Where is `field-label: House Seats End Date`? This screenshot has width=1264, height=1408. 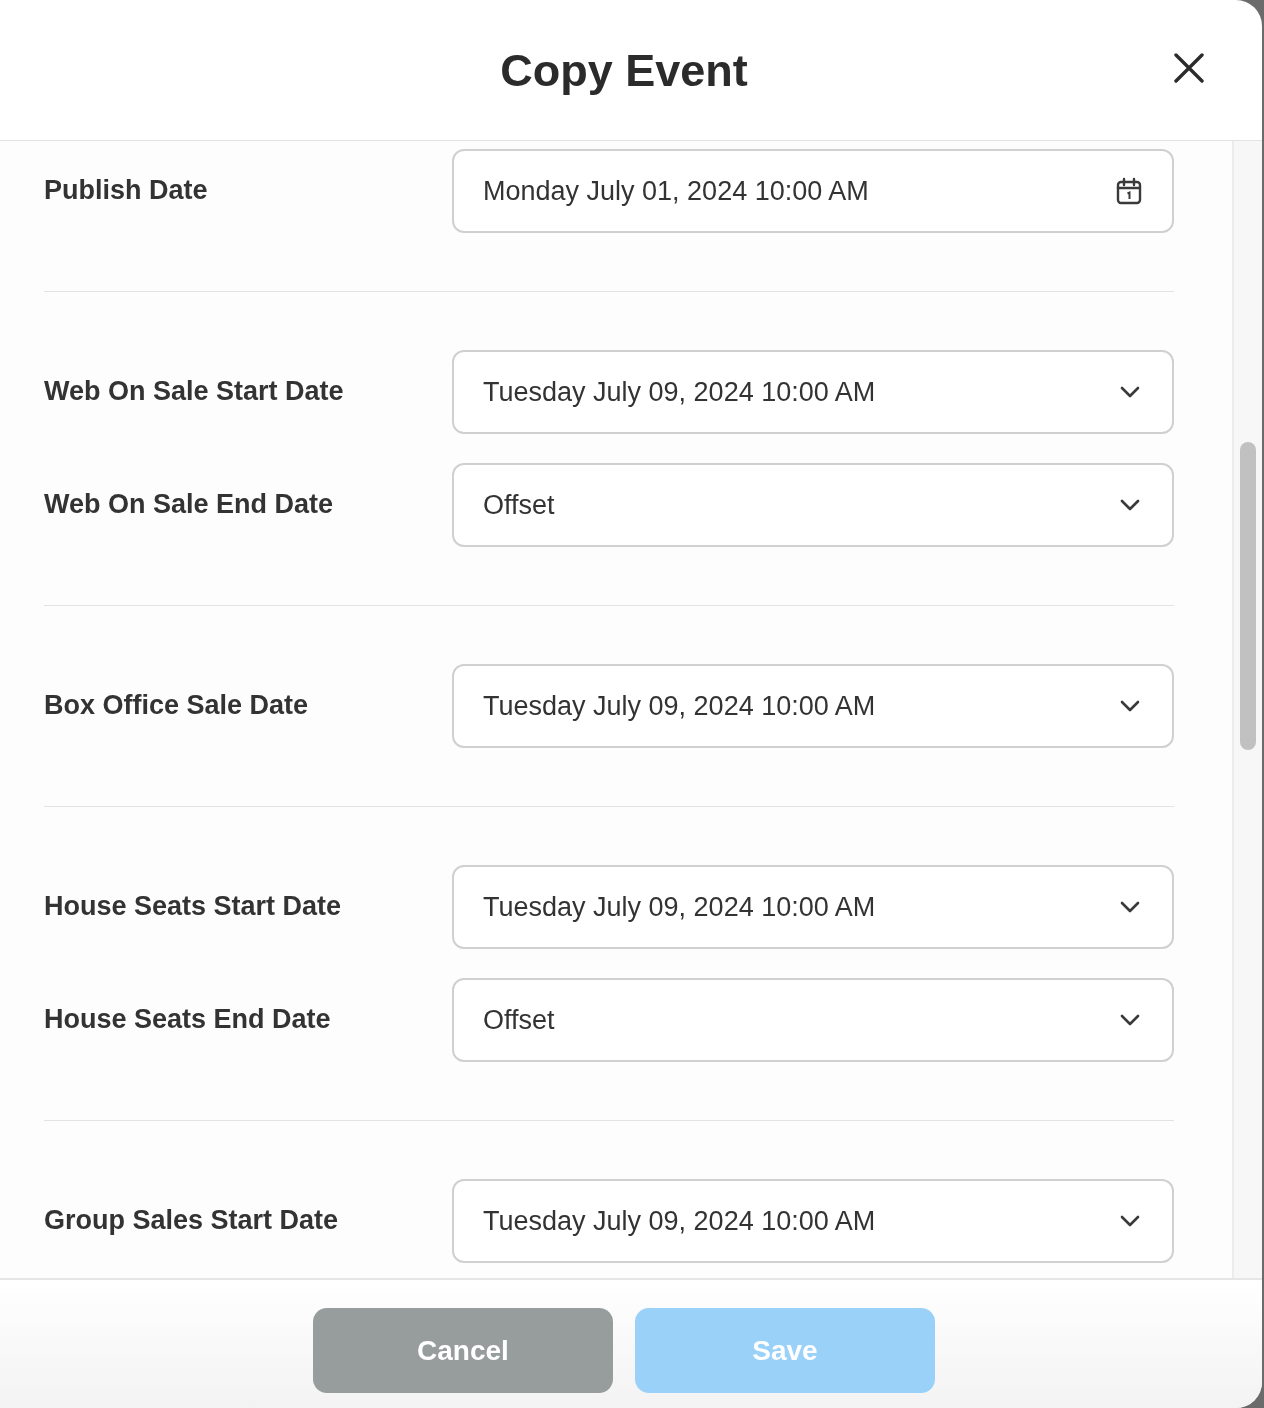
field-label: House Seats End Date is located at coordinates (187, 1020).